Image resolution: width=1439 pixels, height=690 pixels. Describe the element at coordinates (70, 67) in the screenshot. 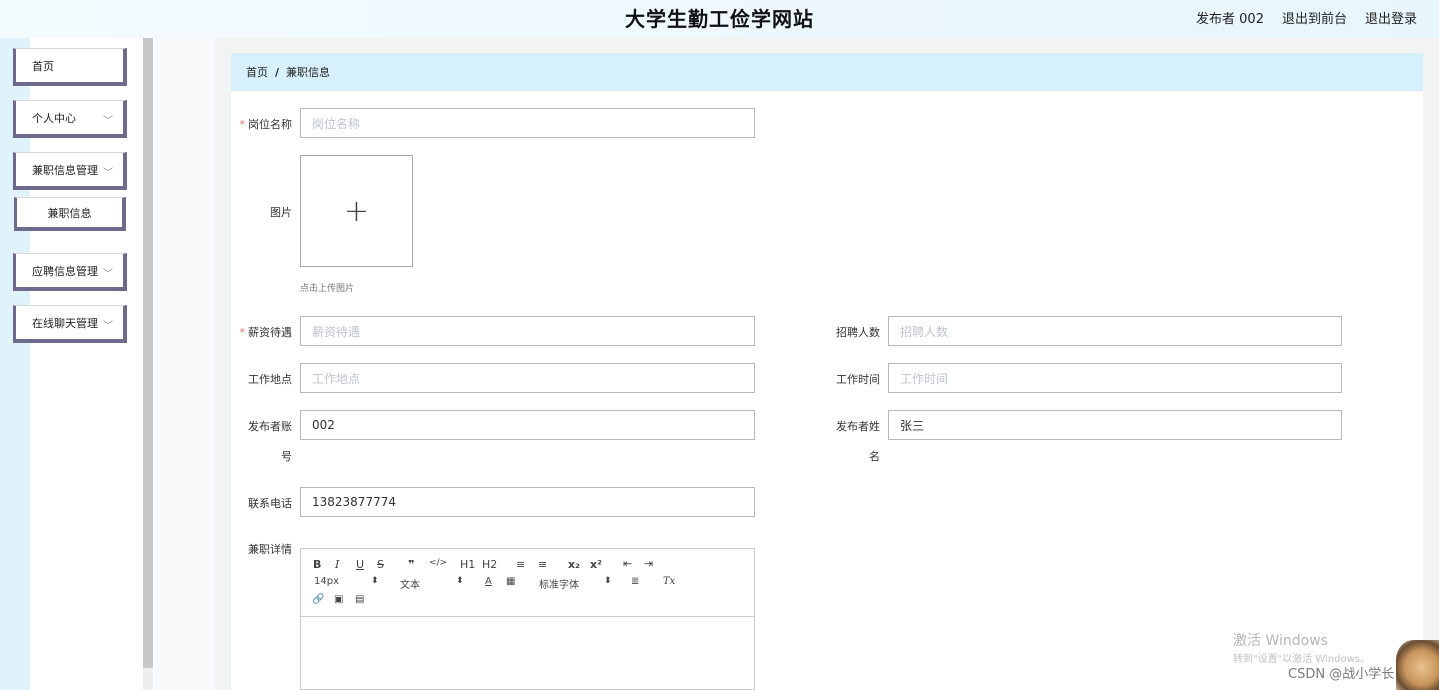

I see `sidebar-item-home: 首页` at that location.